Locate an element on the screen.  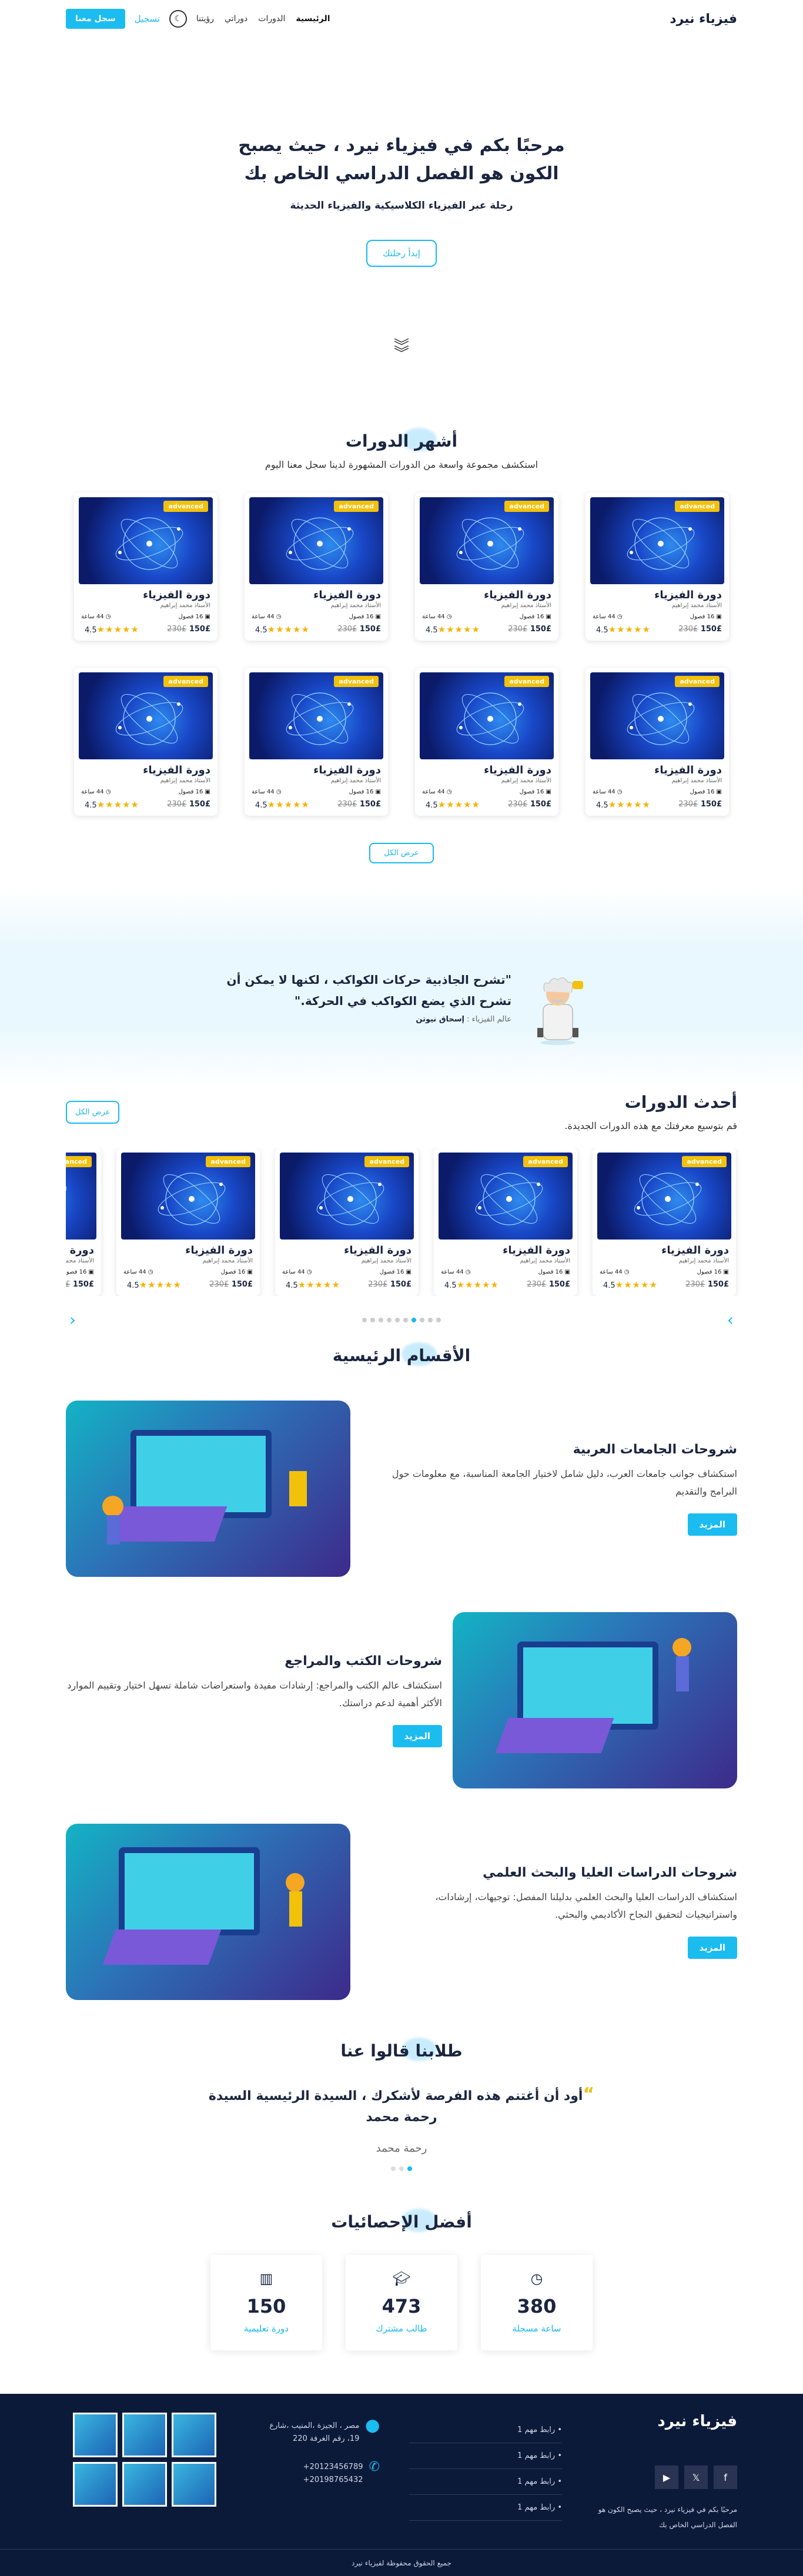
login-link: تسجيل is located at coordinates (147, 19).